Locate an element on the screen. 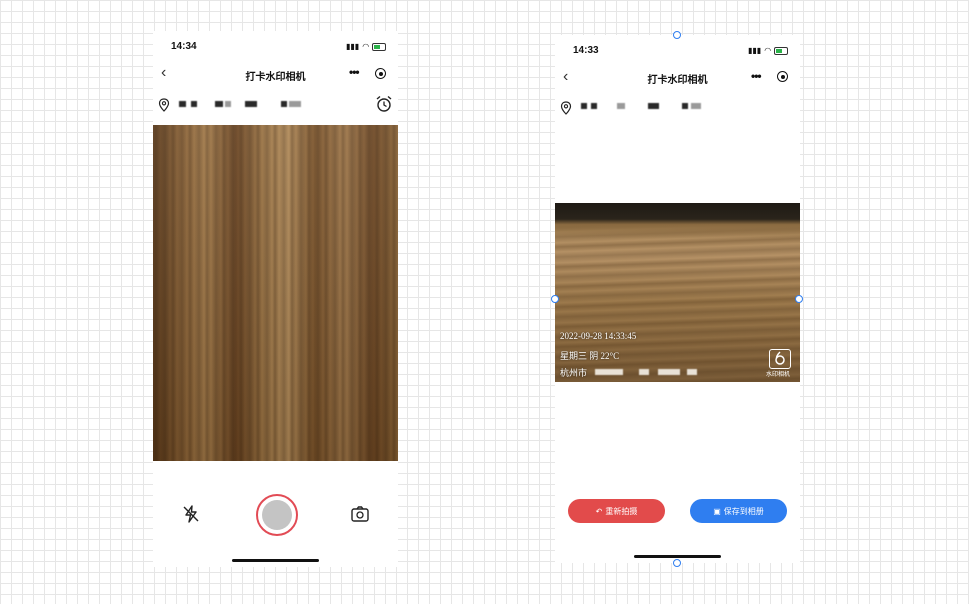 This screenshot has height=604, width=969. save-to-album-button: ▣ 保存到相册 is located at coordinates (738, 511).